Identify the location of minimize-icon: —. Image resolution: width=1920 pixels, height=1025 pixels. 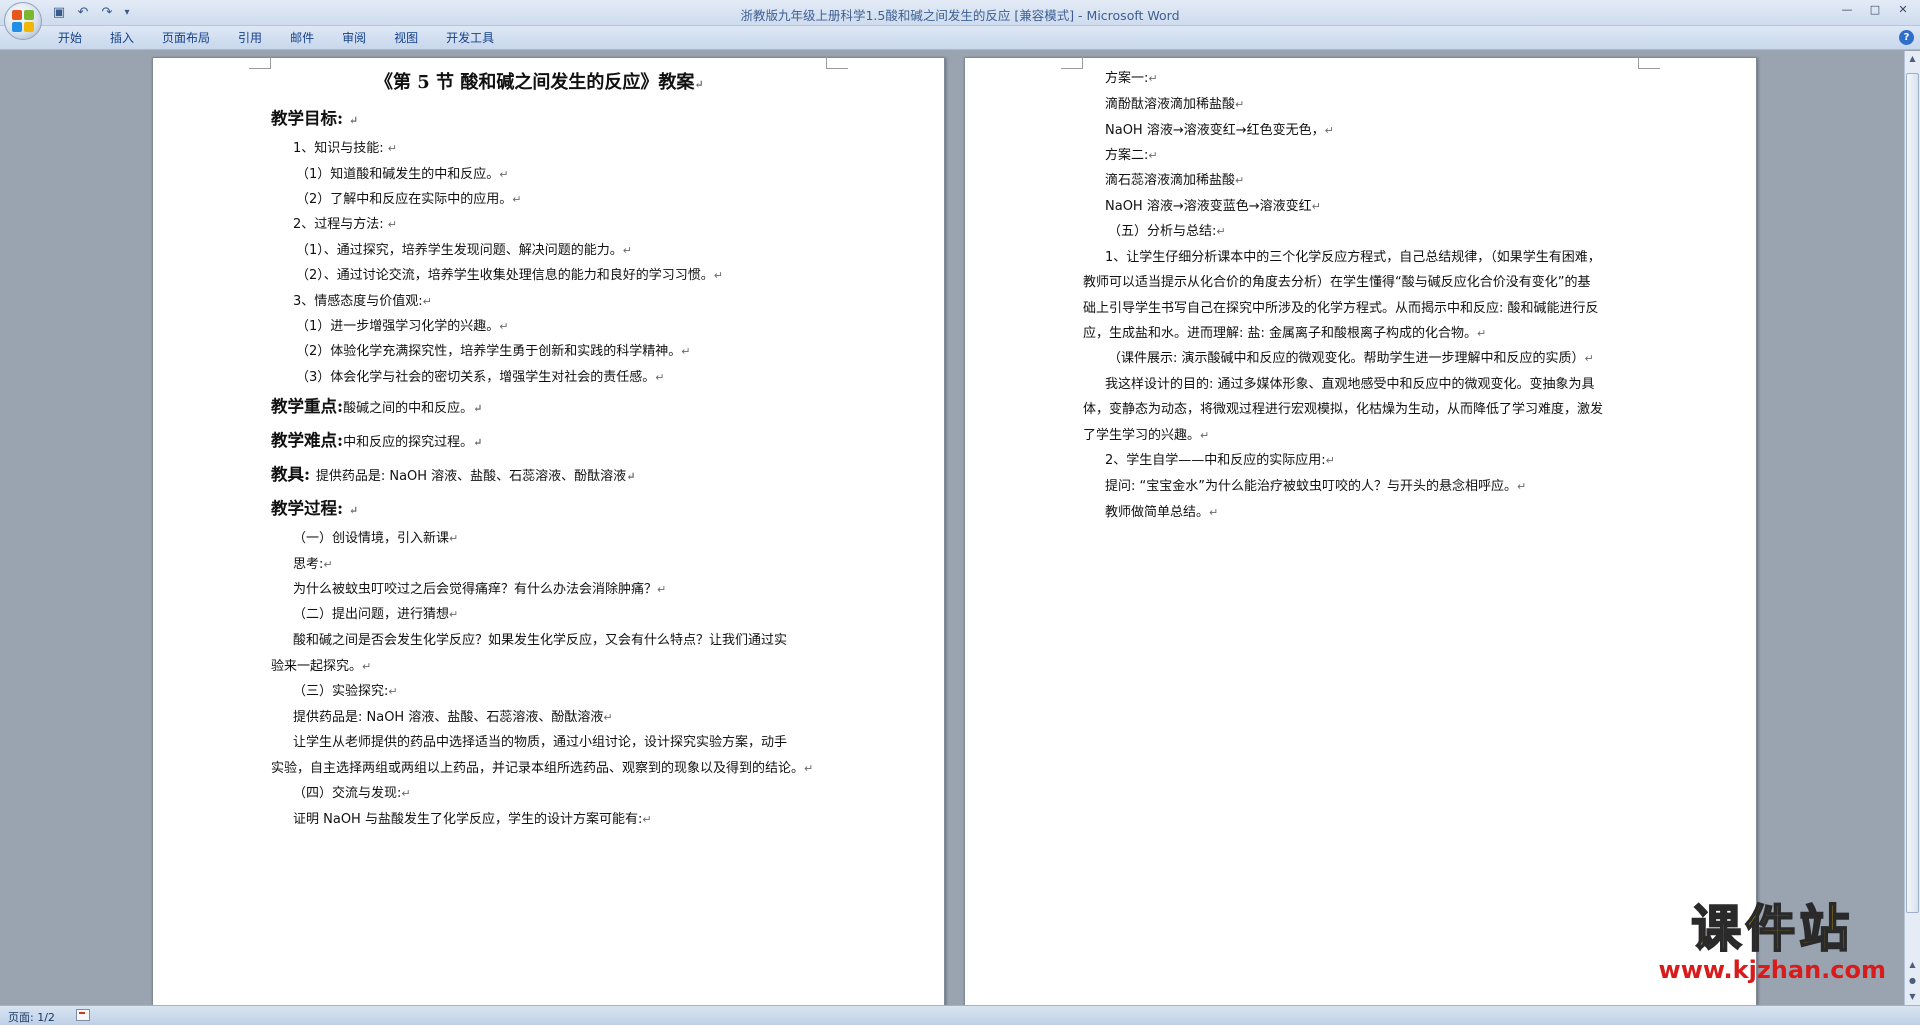
(1847, 9).